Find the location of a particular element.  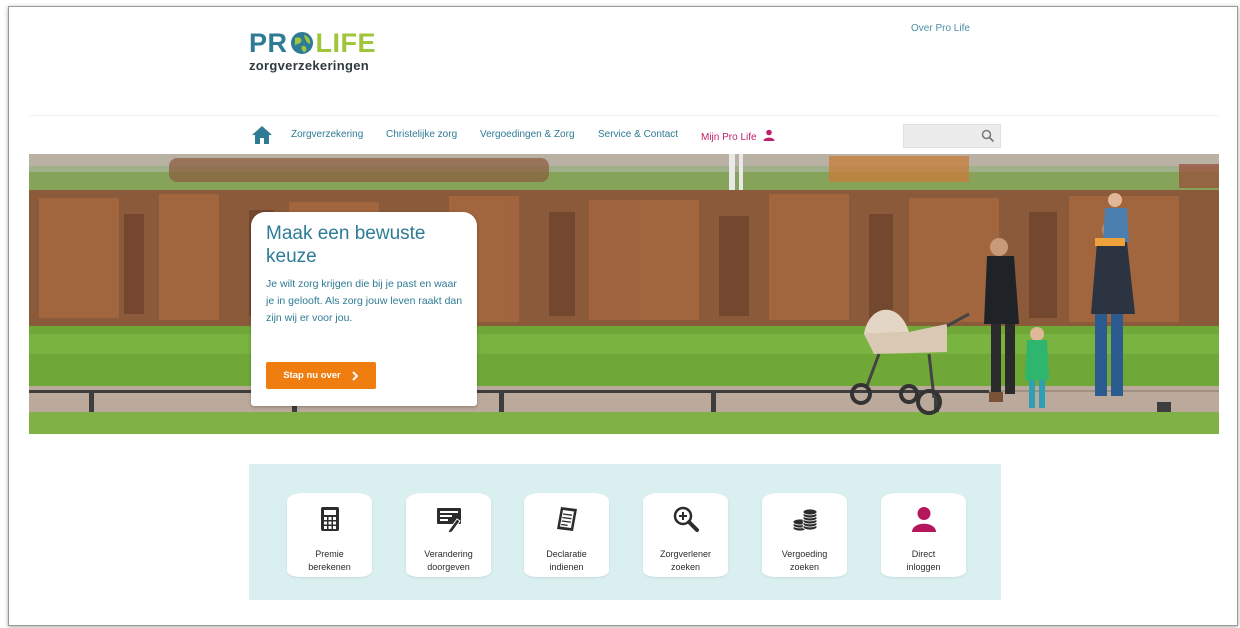

globe-icon is located at coordinates (301, 43).